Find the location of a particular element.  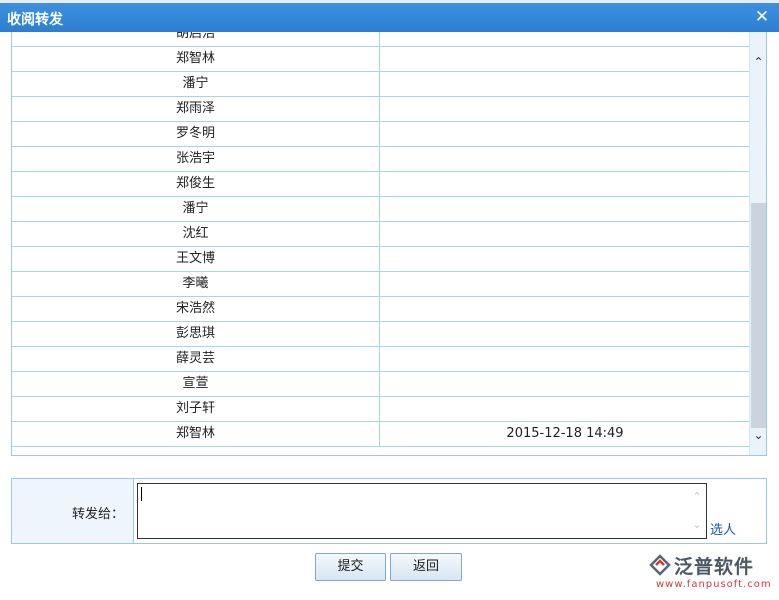

table-row: 宣萱 is located at coordinates (381, 384).